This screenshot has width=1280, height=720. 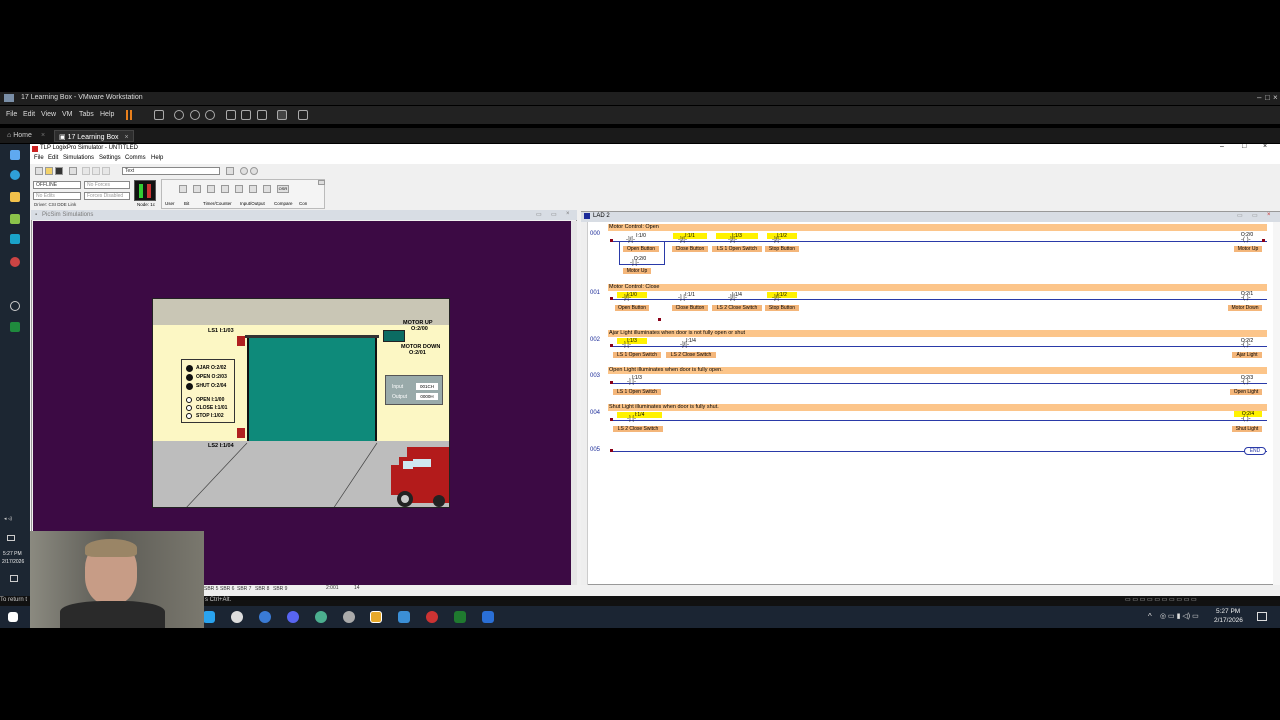 What do you see at coordinates (460, 617) in the screenshot?
I see `app-icon-terminal` at bounding box center [460, 617].